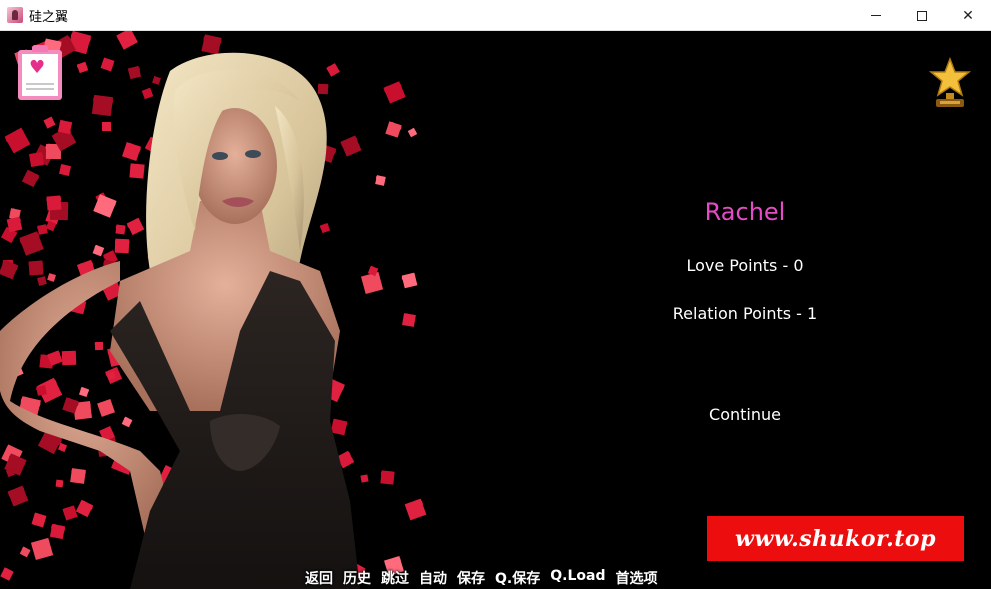 The image size is (991, 589). I want to click on close-icon: ✕, so click(968, 15).